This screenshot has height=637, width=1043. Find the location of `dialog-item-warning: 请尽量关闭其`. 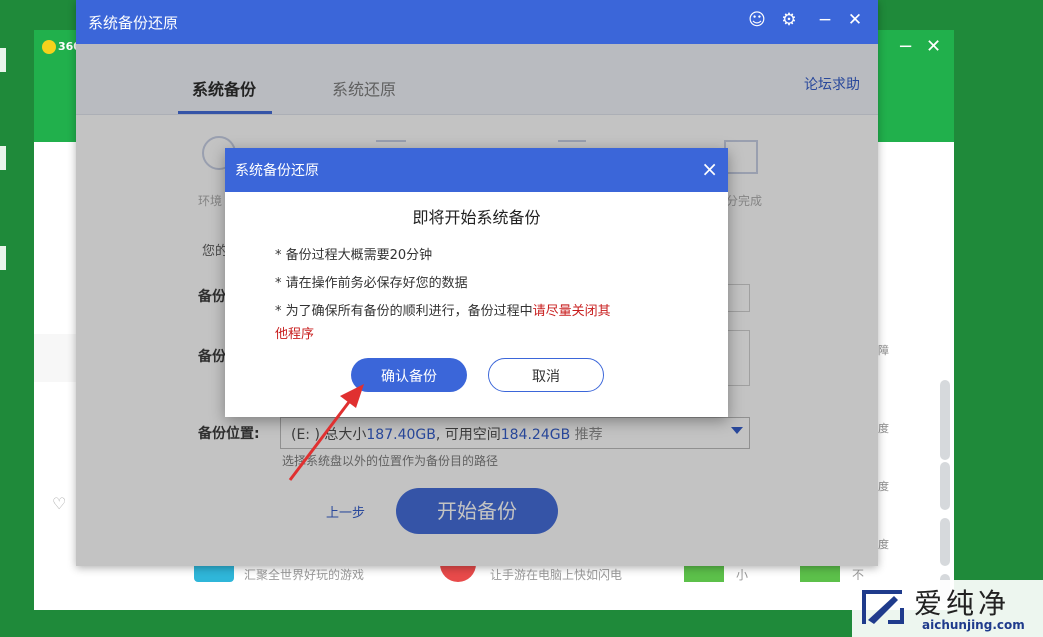

dialog-item-warning: 请尽量关闭其 is located at coordinates (571, 311).